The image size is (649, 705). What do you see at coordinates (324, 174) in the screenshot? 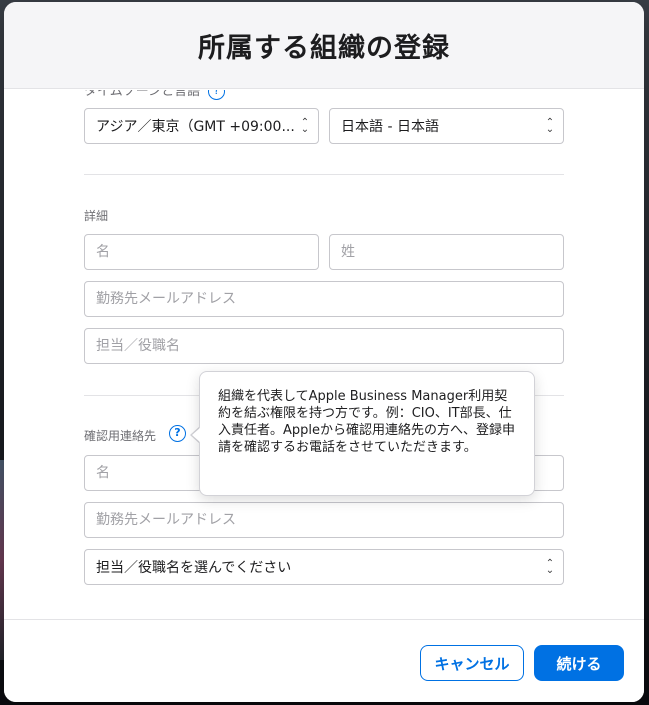
I see `section-divider` at bounding box center [324, 174].